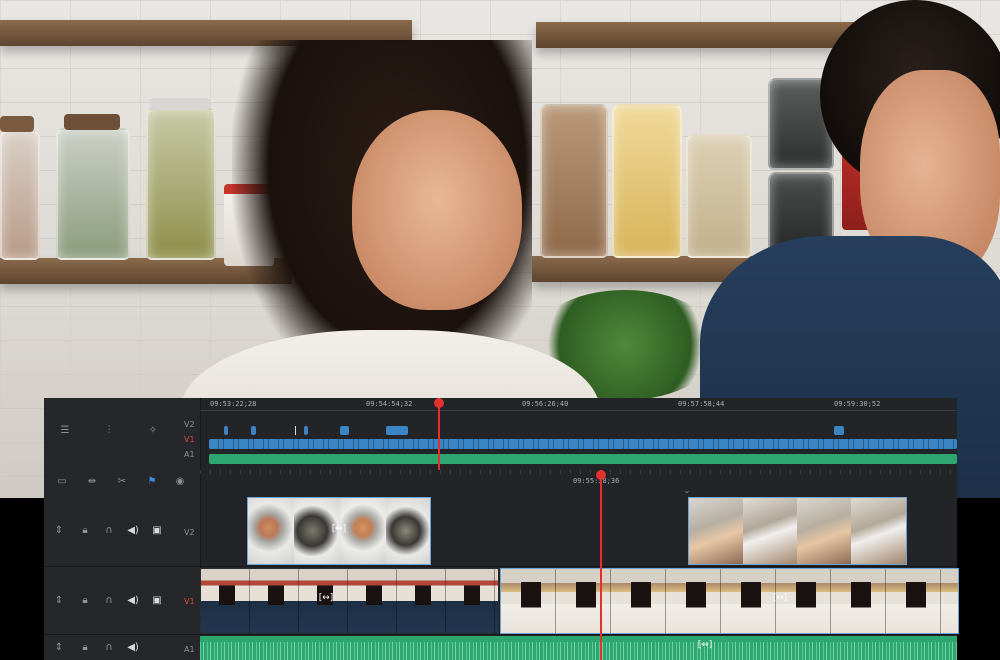  I want to click on v2-marker, so click(295, 430).